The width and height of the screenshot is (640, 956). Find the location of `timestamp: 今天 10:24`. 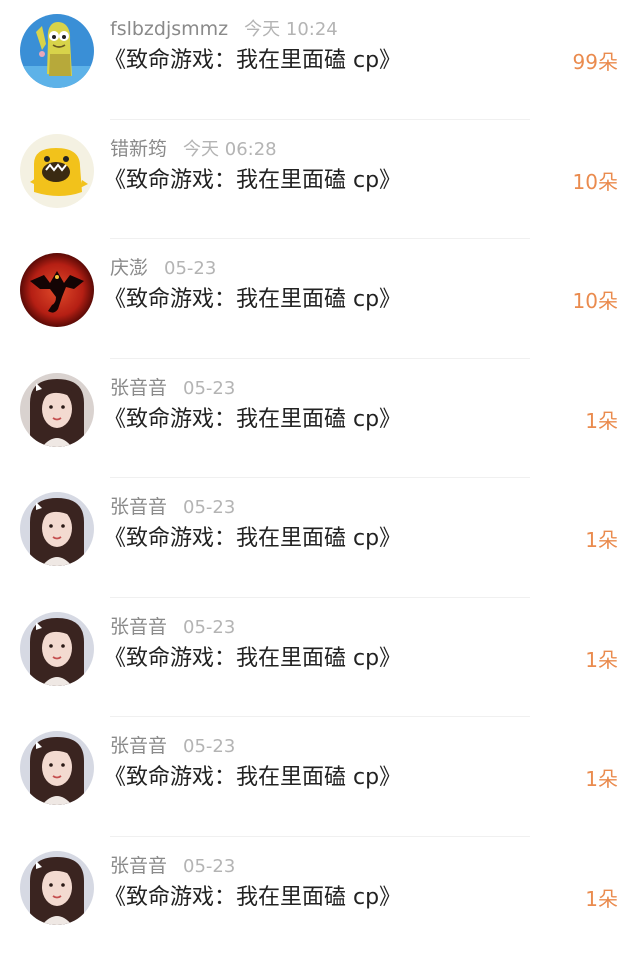

timestamp: 今天 10:24 is located at coordinates (291, 29).